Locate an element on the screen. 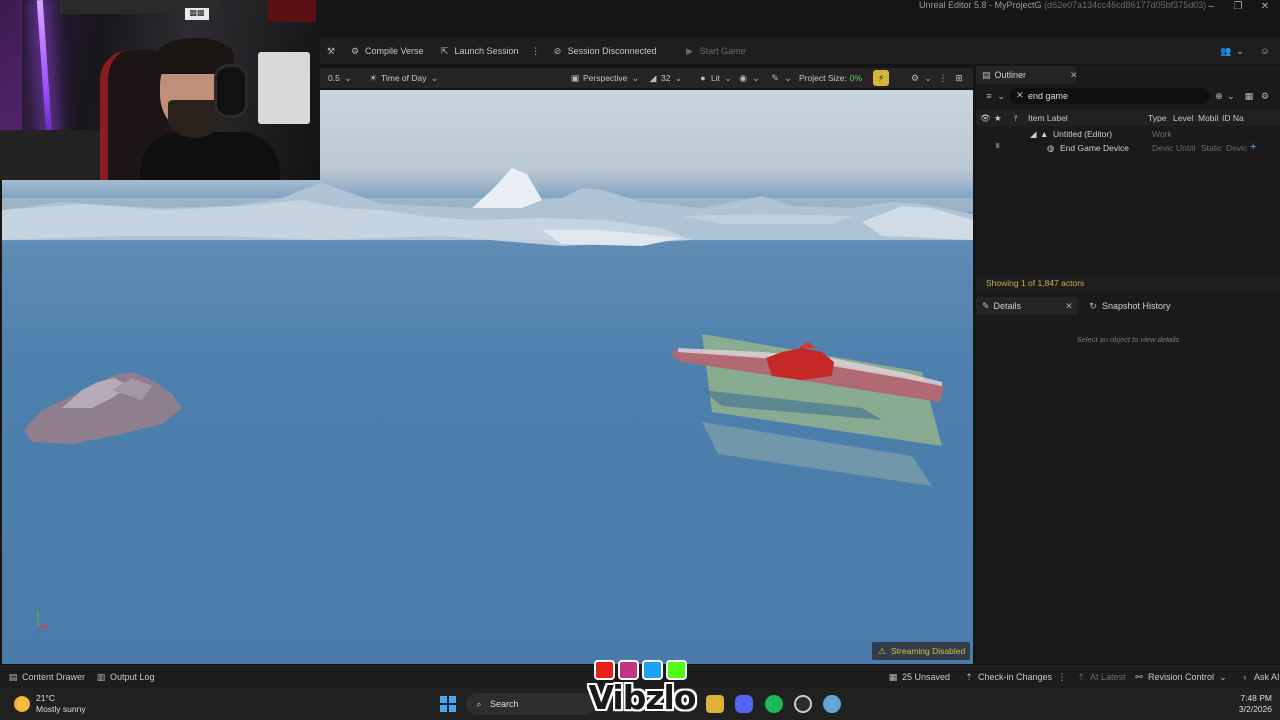 This screenshot has height=720, width=1280. outliner-tab-label: Outliner is located at coordinates (1010, 75).